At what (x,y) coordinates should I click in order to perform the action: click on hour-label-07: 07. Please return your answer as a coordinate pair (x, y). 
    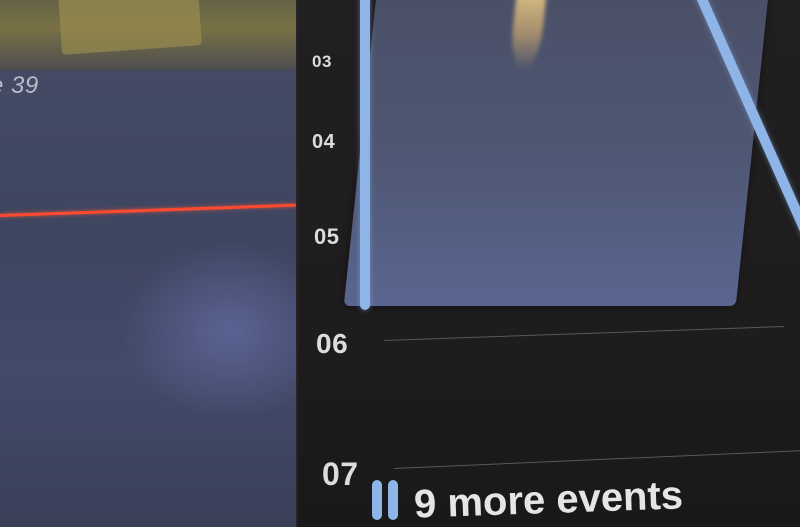
    Looking at the image, I should click on (340, 474).